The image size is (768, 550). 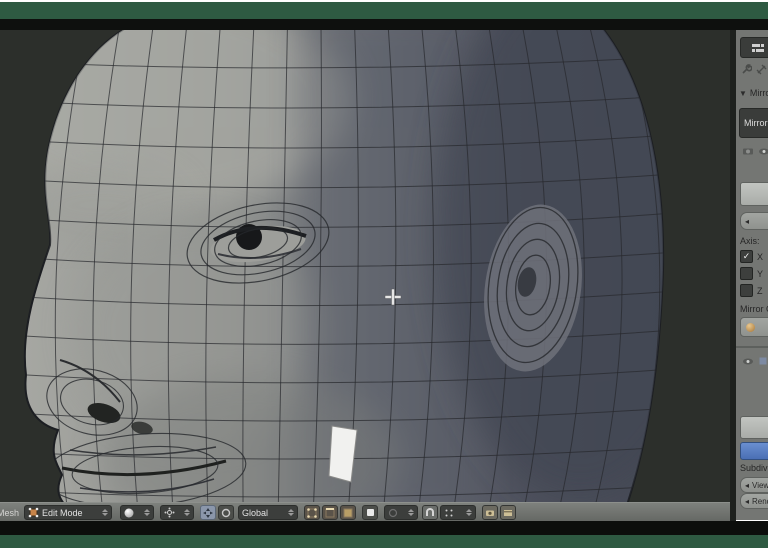 I want to click on manipulator-rotate-button, so click(x=226, y=512).